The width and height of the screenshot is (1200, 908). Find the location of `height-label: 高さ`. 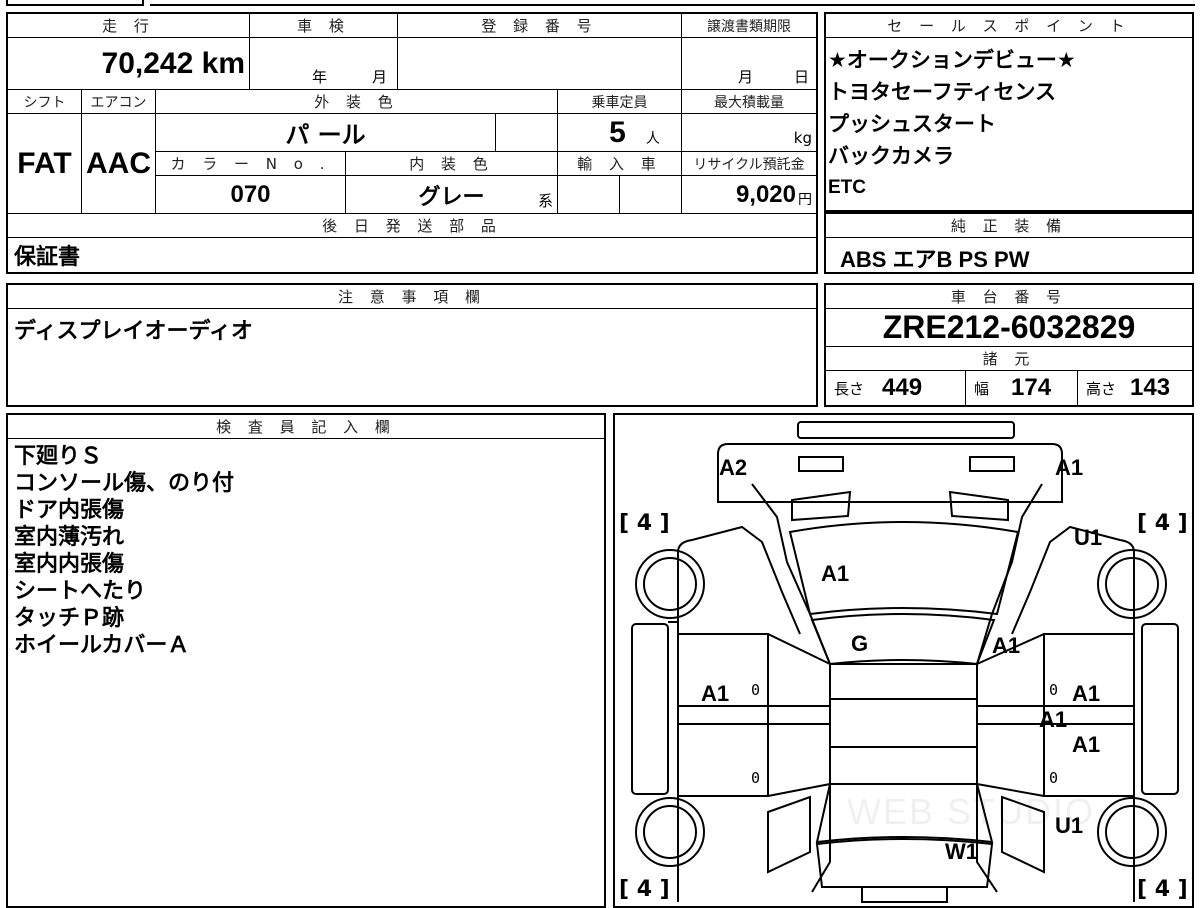

height-label: 高さ is located at coordinates (1101, 388).